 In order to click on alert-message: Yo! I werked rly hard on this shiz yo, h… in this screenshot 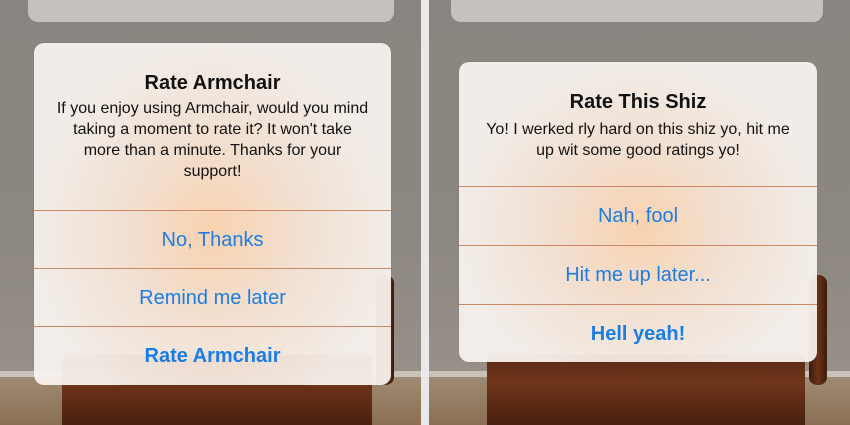, I will do `click(638, 140)`.